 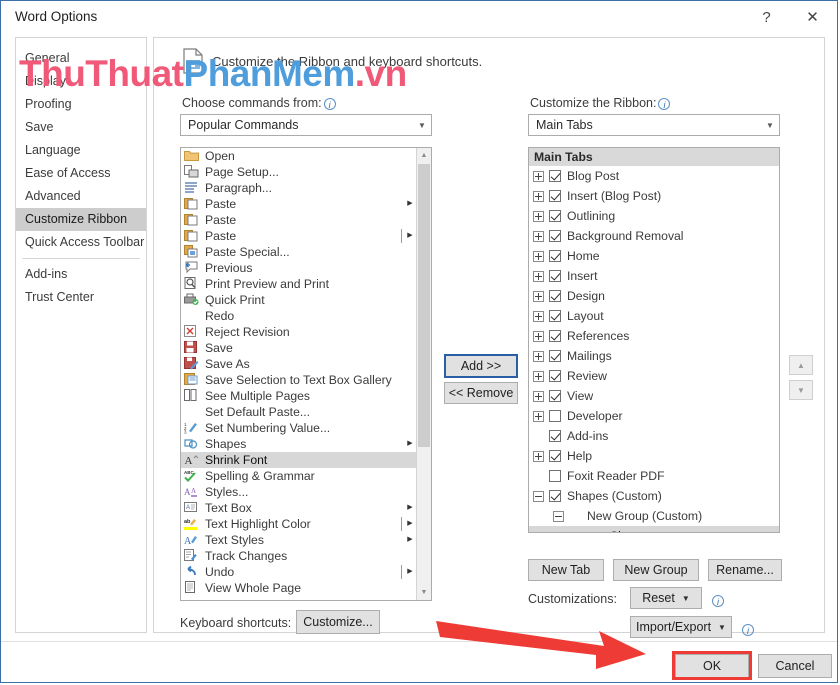 I want to click on info-icon-import-export: i, so click(x=748, y=630).